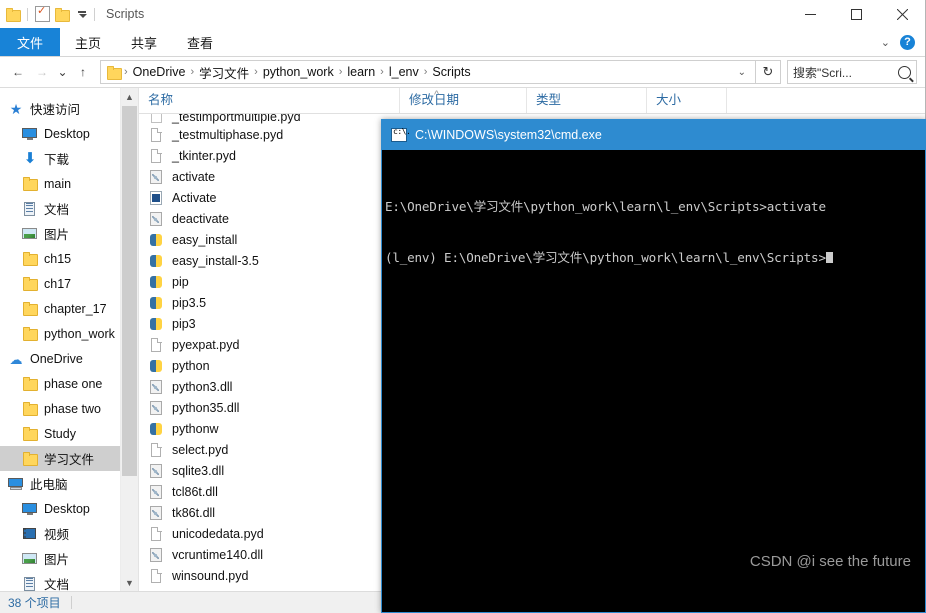  Describe the element at coordinates (298, 72) in the screenshot. I see `breadcrumb-item-python-work: python_work` at that location.